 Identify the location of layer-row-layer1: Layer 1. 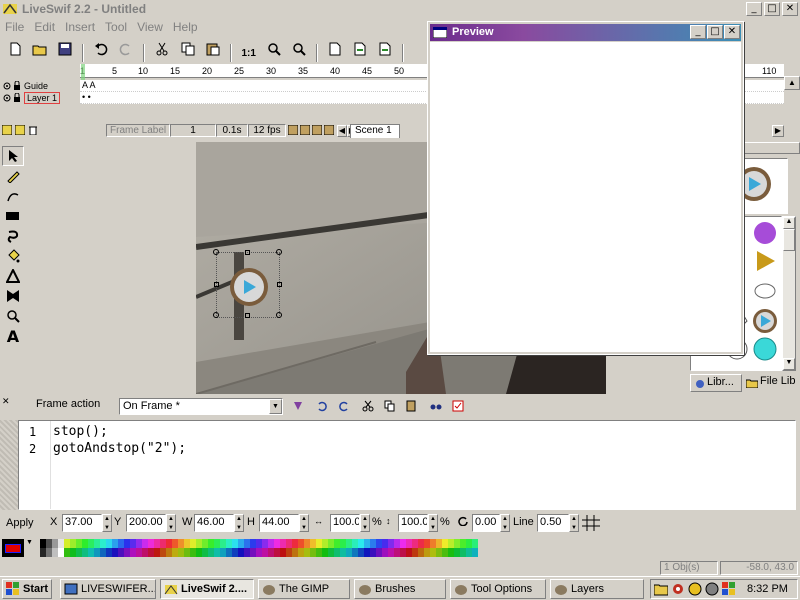
(40, 98).